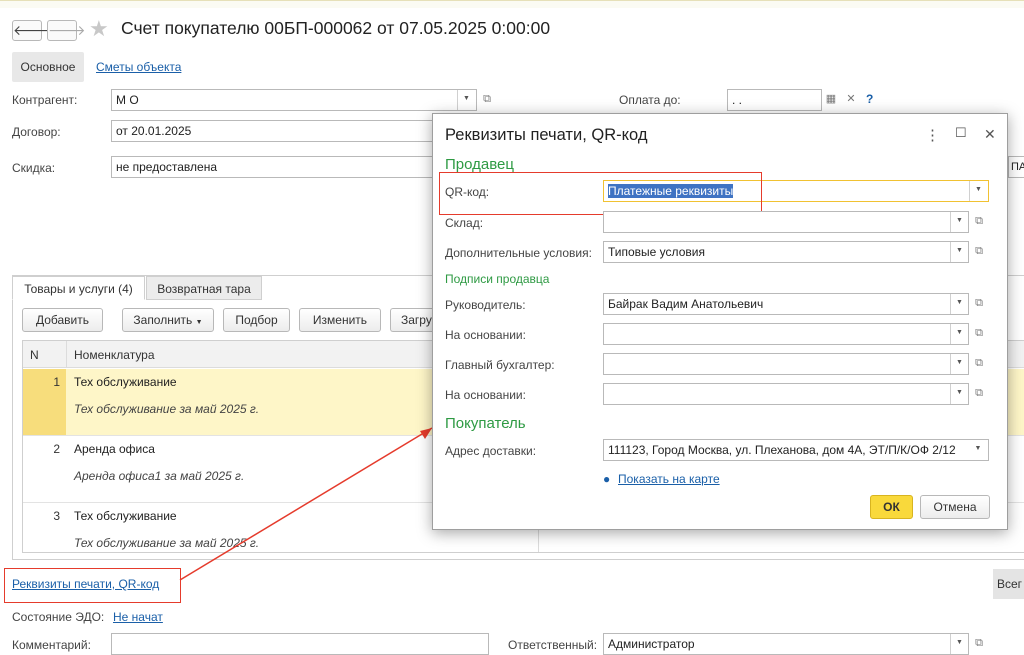 The width and height of the screenshot is (1024, 655). I want to click on basis2-label: На основании:, so click(485, 395).